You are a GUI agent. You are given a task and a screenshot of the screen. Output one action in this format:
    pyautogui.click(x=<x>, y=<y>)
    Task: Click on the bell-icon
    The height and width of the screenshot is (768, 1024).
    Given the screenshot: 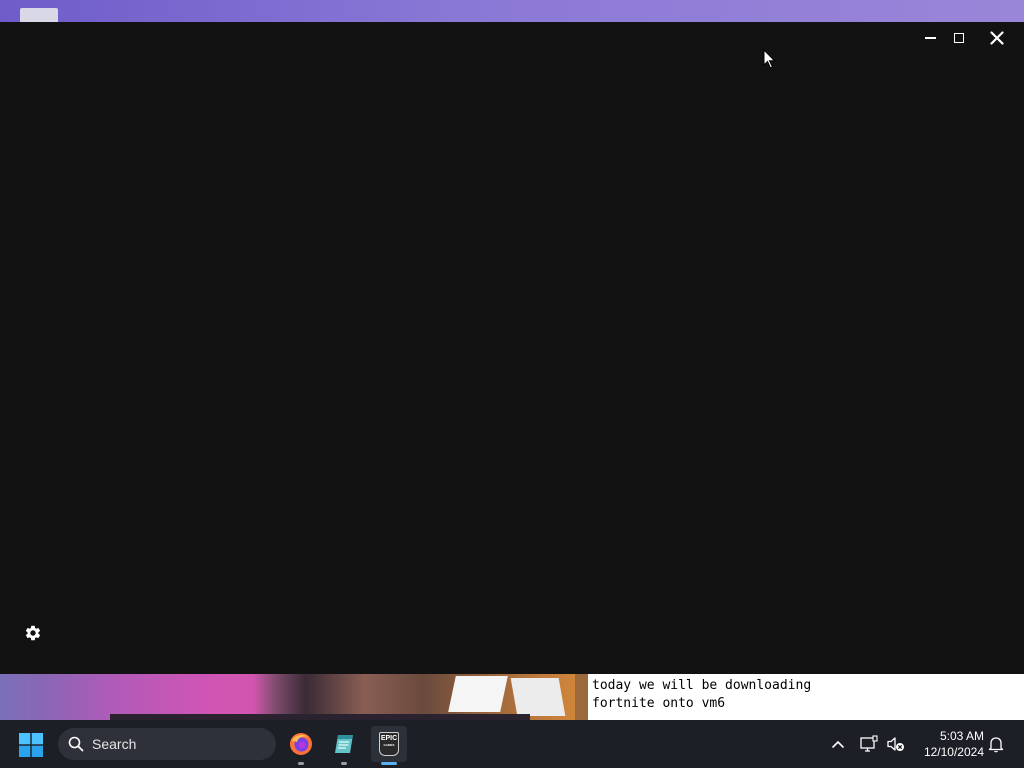 What is the action you would take?
    pyautogui.click(x=996, y=745)
    